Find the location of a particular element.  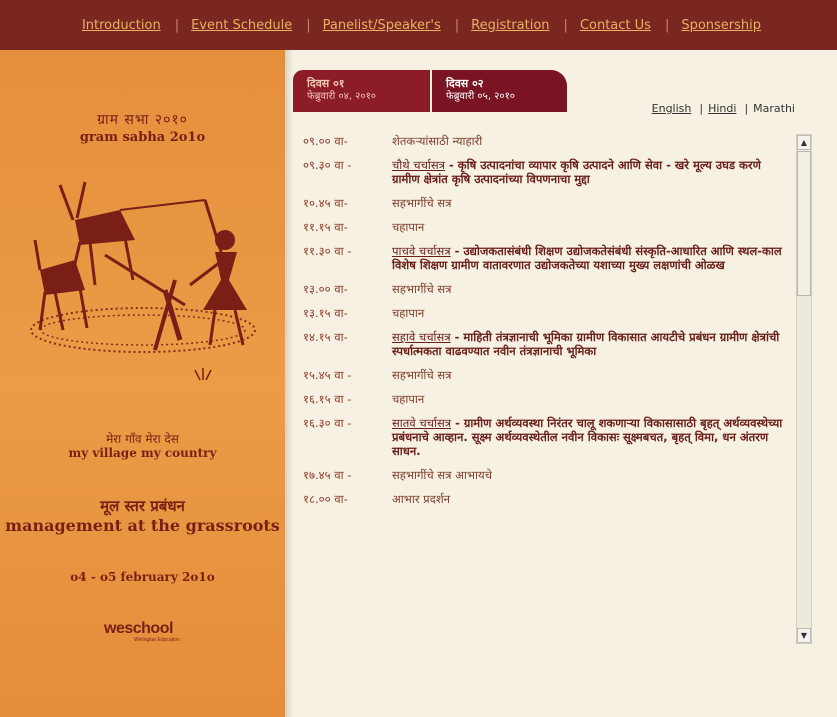

english-theme: management at the grassroots is located at coordinates (142, 525).